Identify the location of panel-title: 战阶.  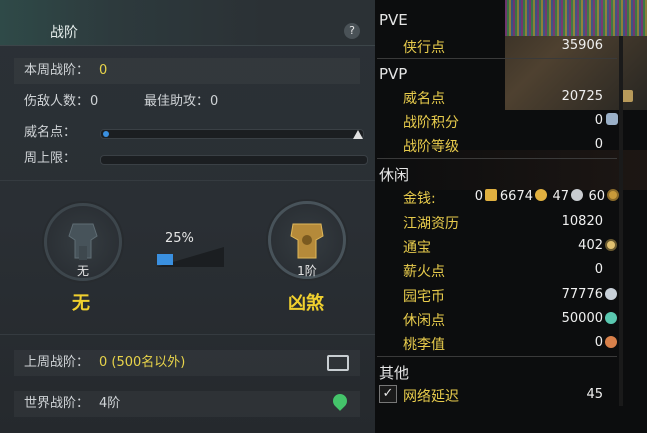
(64, 33).